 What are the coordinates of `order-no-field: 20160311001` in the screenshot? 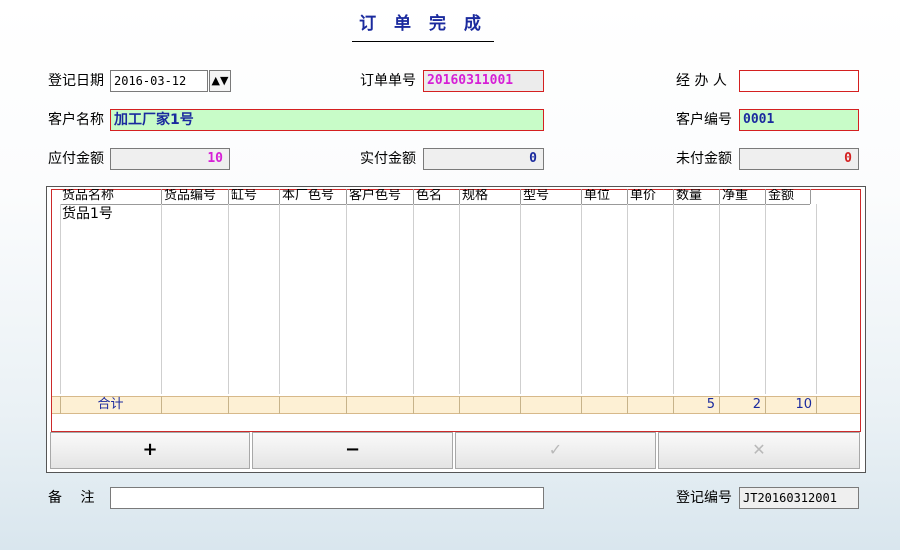 It's located at (483, 81).